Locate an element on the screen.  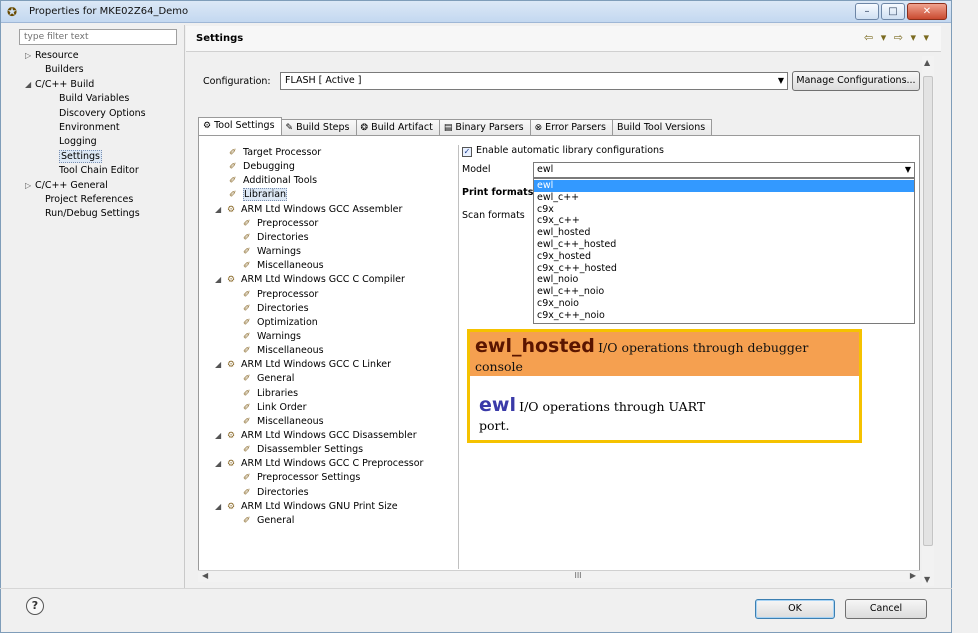
tree-item: ◢ ⚙ ARM Ltd Windows GNU Print Size is located at coordinates (306, 506).